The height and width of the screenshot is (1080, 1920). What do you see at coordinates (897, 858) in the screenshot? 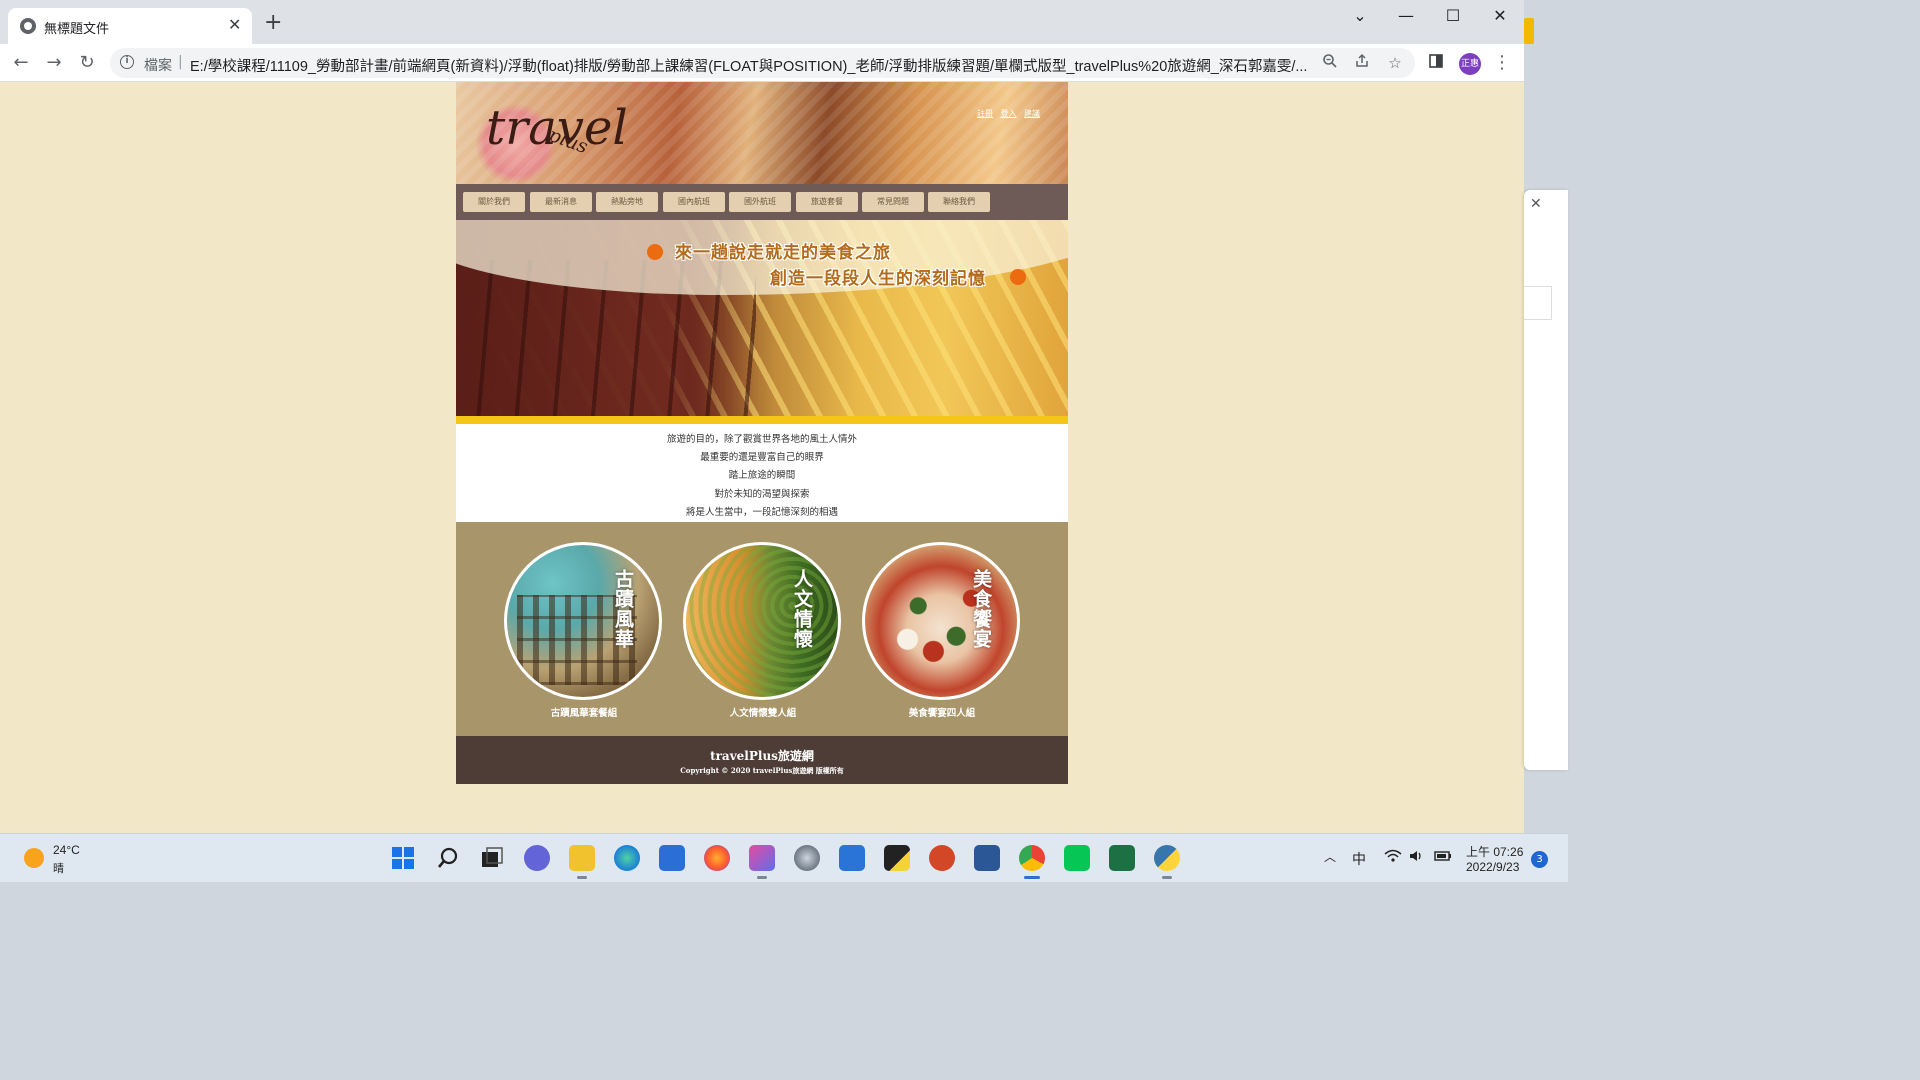
I see `sticky-notes-icon` at bounding box center [897, 858].